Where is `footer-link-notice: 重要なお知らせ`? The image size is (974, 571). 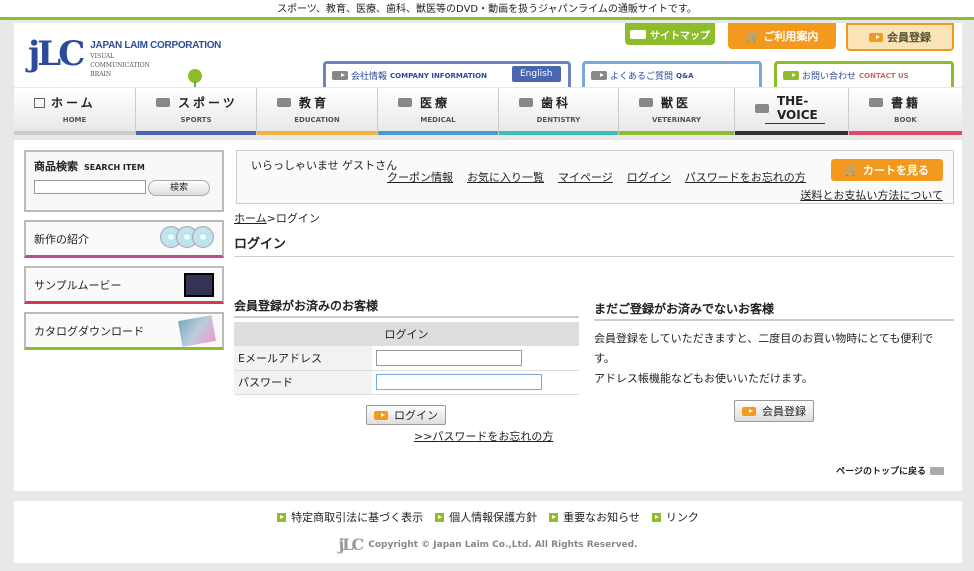 footer-link-notice: 重要なお知らせ is located at coordinates (594, 517).